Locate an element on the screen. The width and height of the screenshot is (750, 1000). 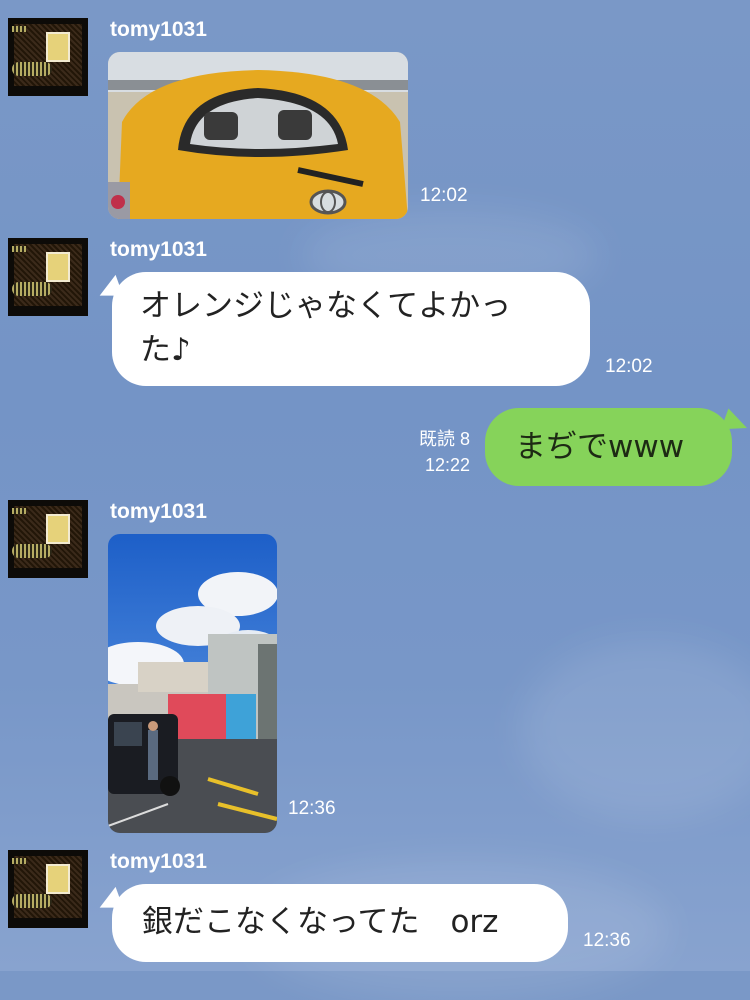
message-text: まぢでwww is located at coordinates (600, 447).